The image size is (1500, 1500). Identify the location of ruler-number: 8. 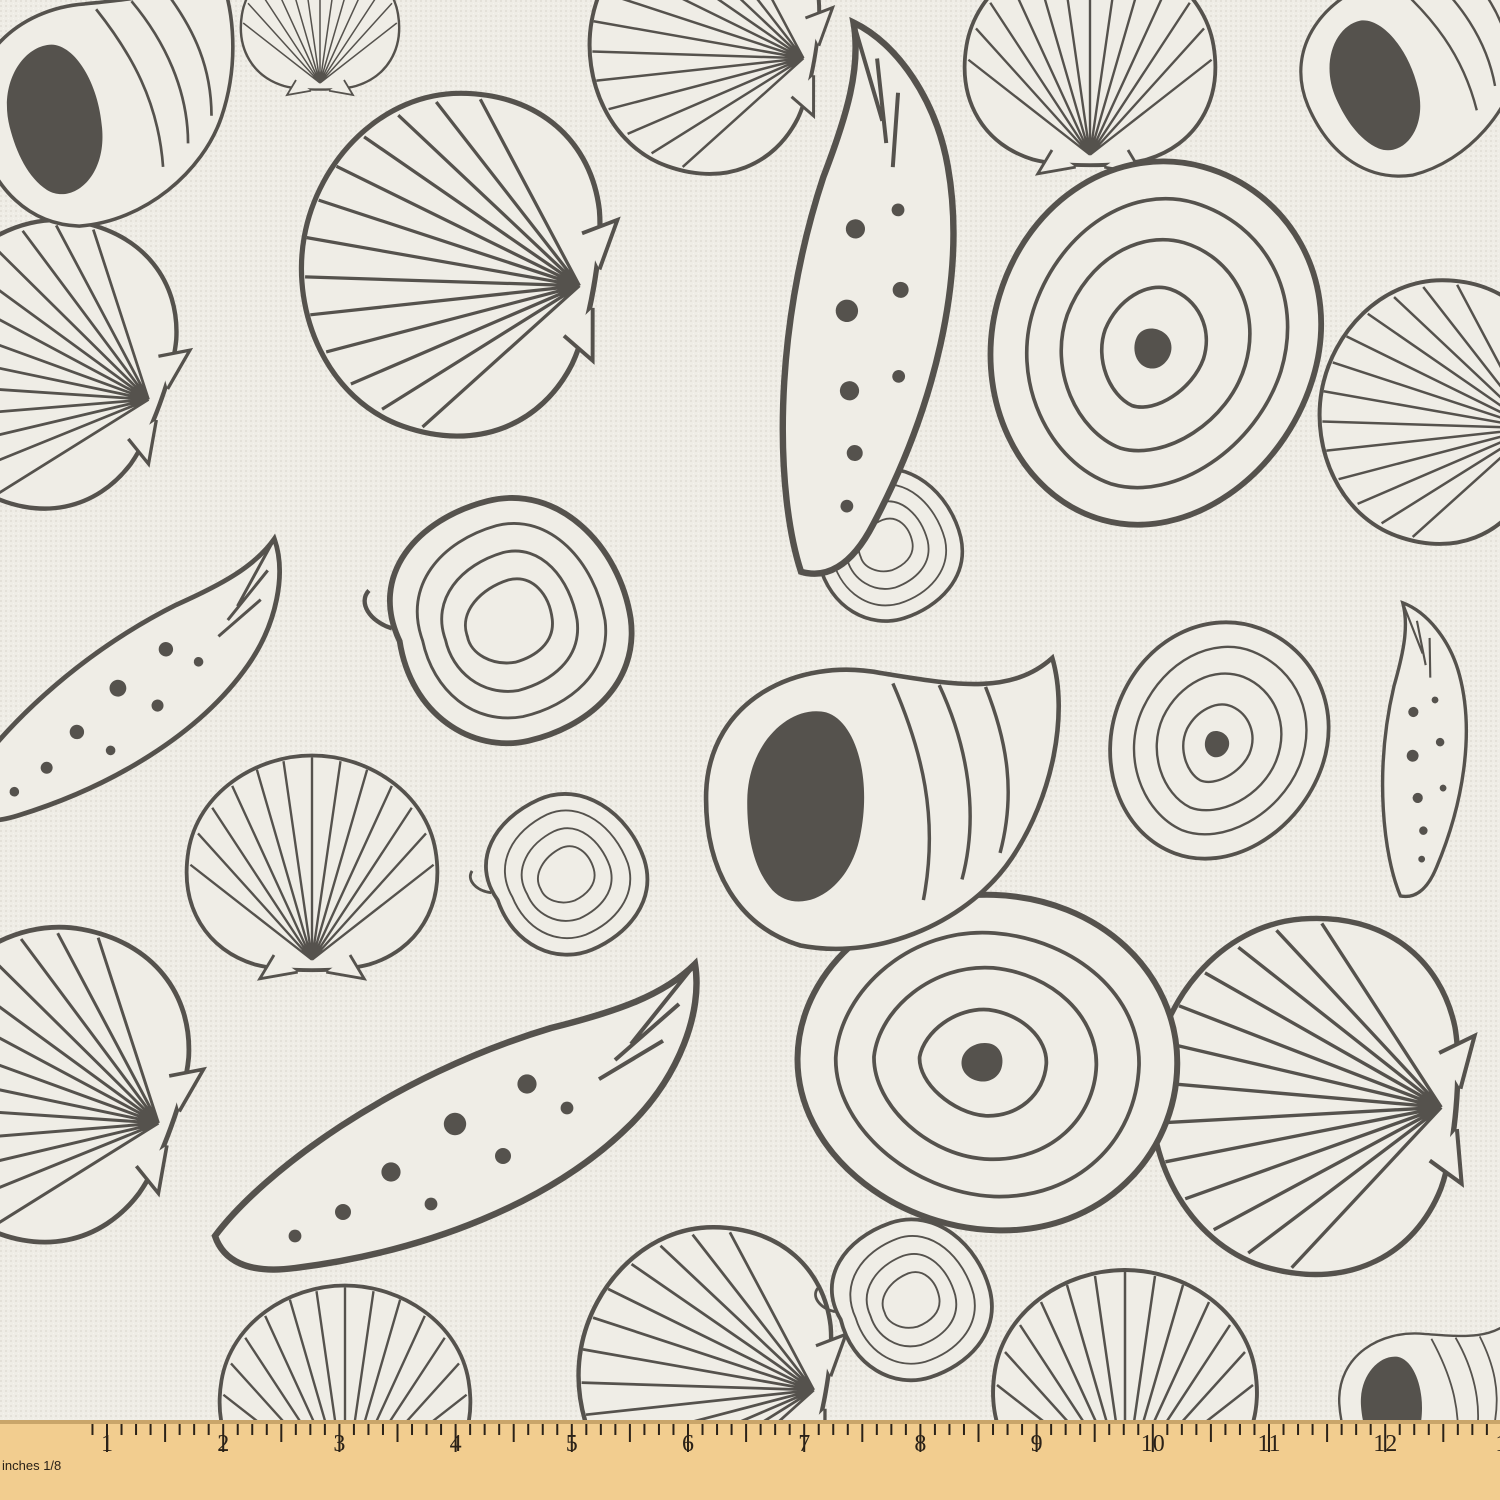
(920, 1444).